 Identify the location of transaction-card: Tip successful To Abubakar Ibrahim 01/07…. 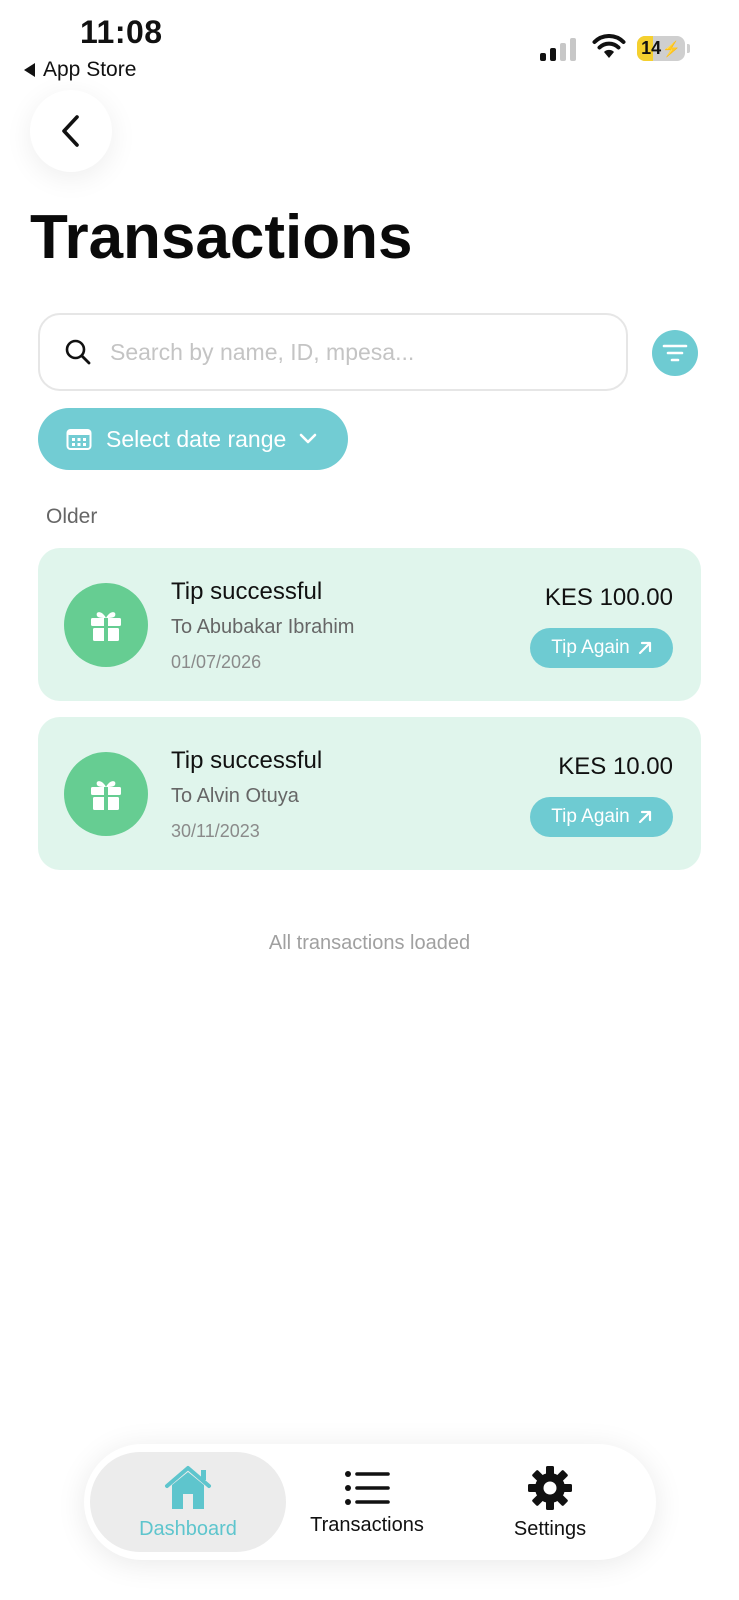
(369, 624).